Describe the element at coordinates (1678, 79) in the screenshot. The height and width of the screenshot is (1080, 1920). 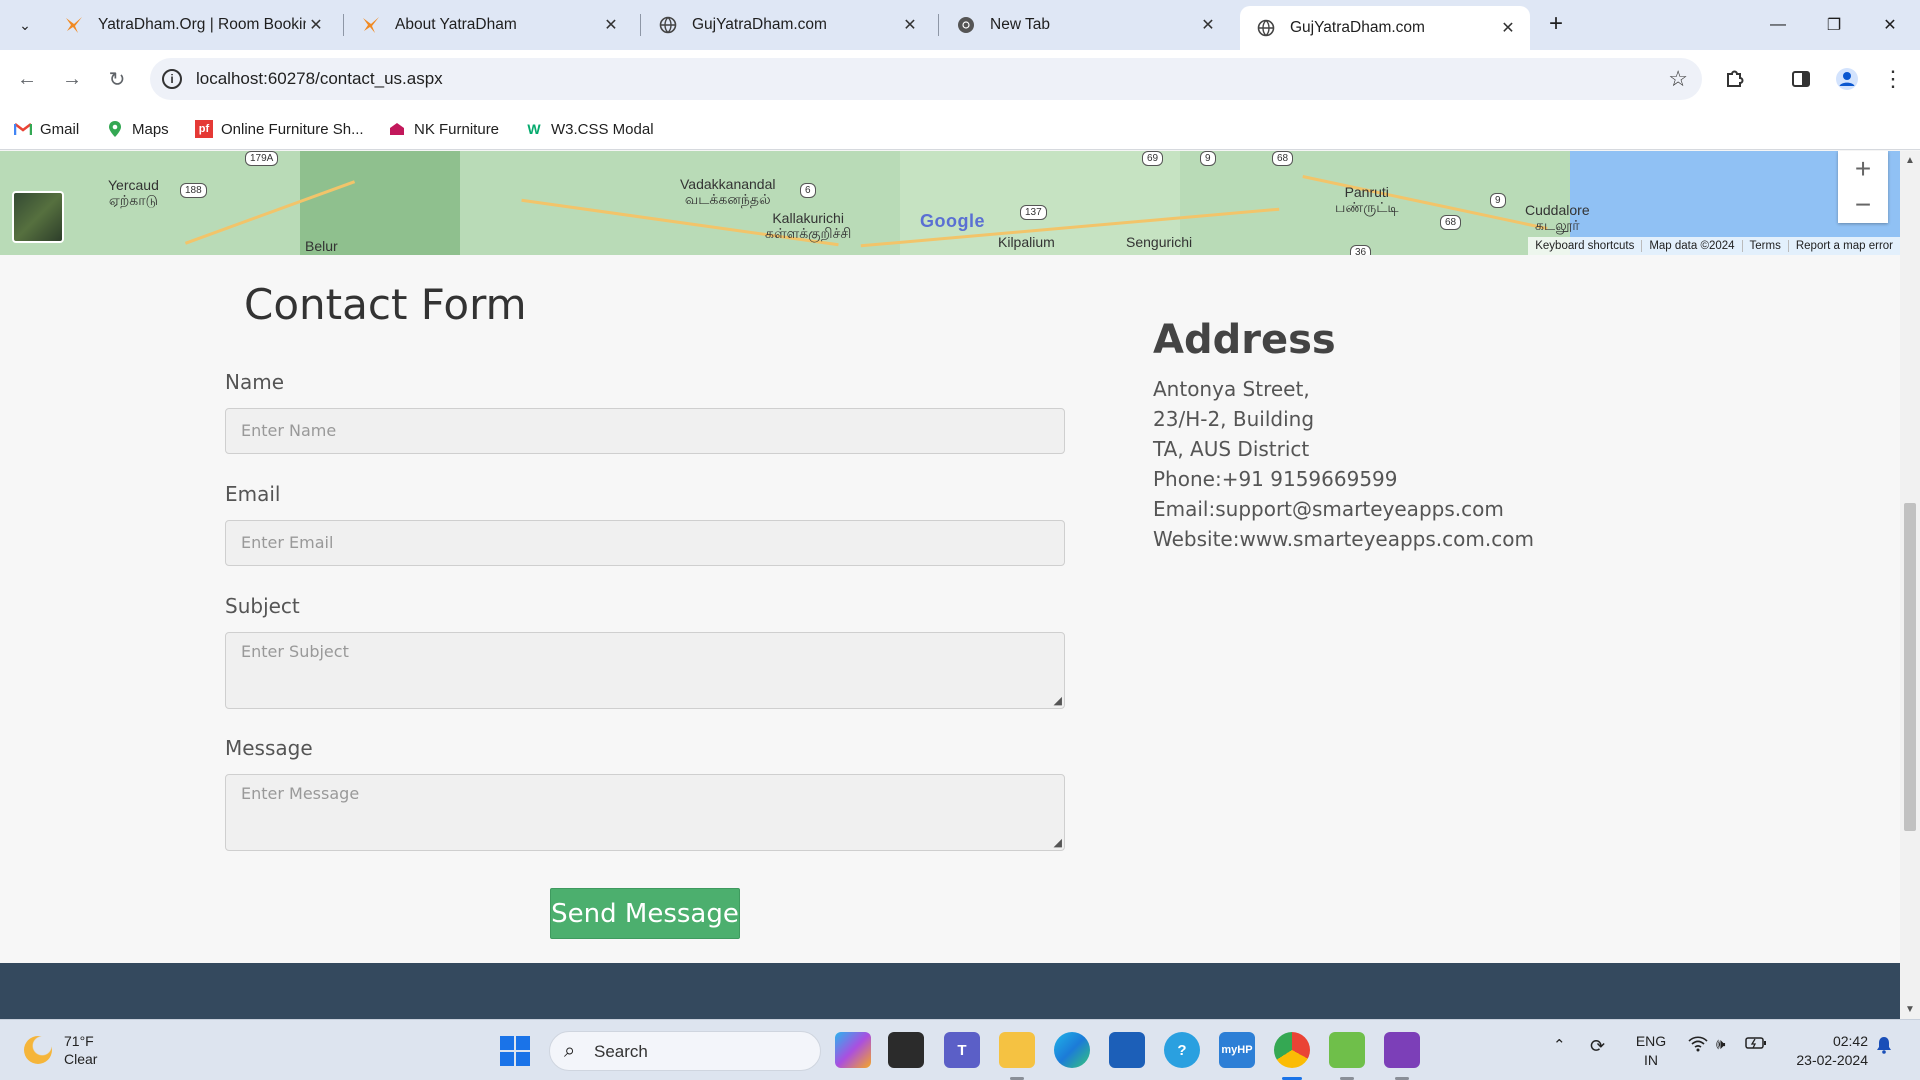
I see `bookmark-star-icon: ☆` at that location.